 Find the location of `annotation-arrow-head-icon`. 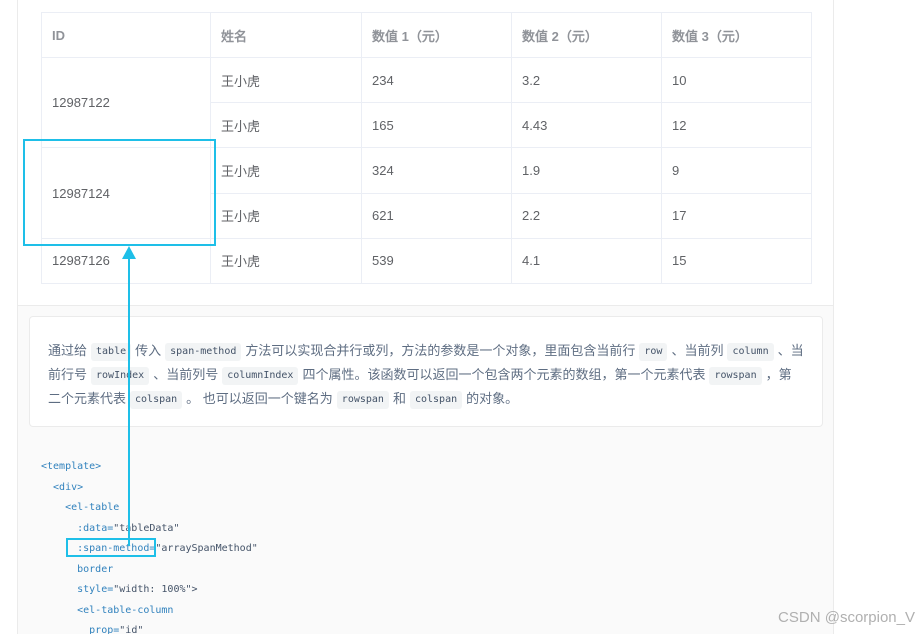

annotation-arrow-head-icon is located at coordinates (129, 252).